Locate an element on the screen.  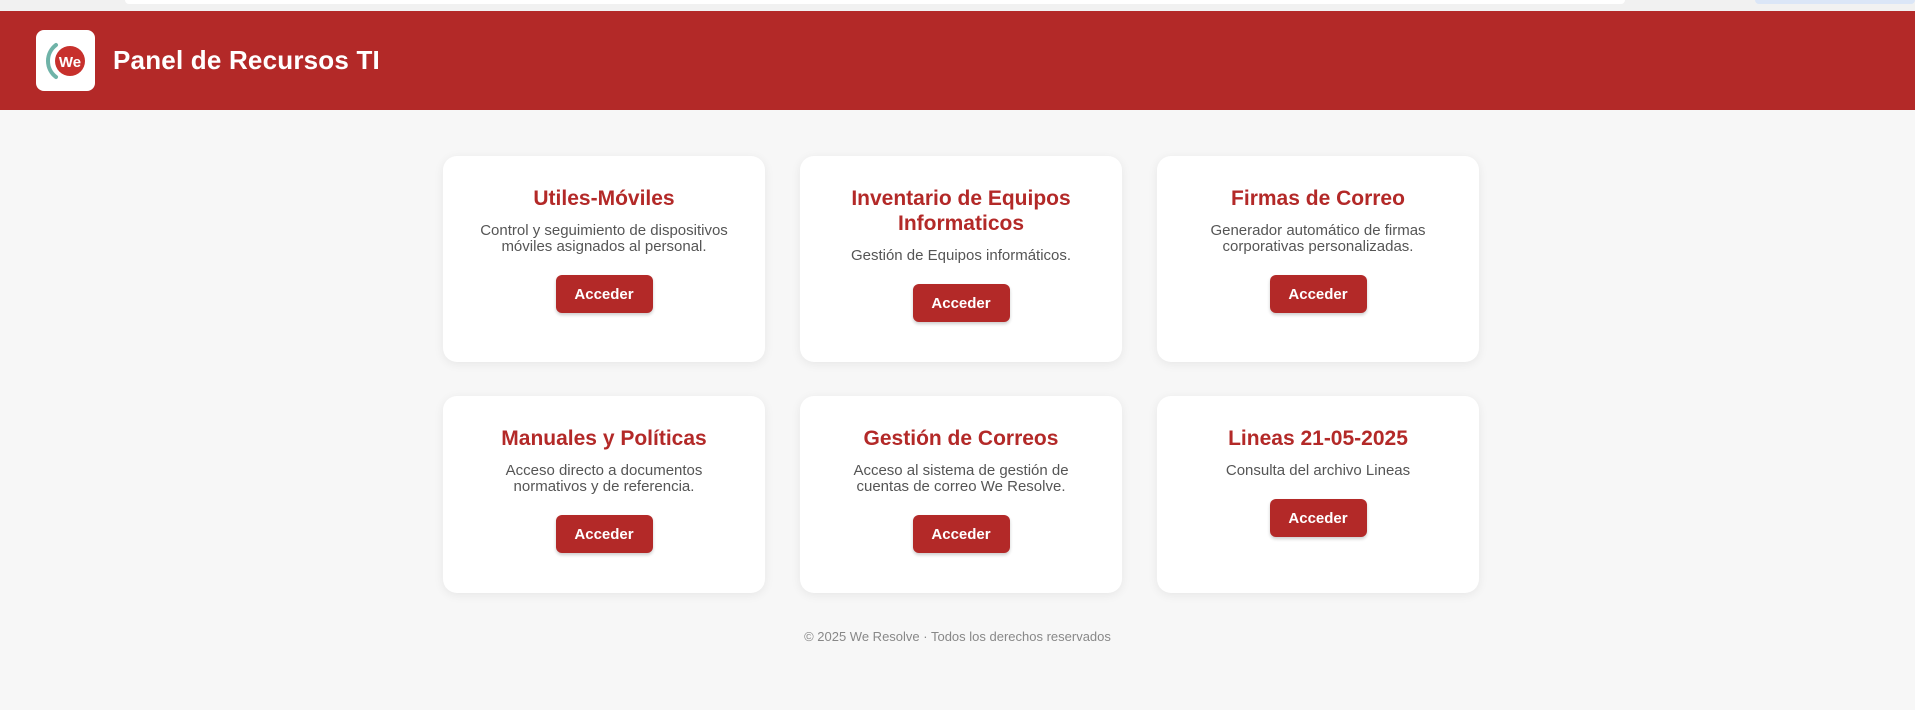
acceder-button-firmas: Acceder is located at coordinates (1318, 294).